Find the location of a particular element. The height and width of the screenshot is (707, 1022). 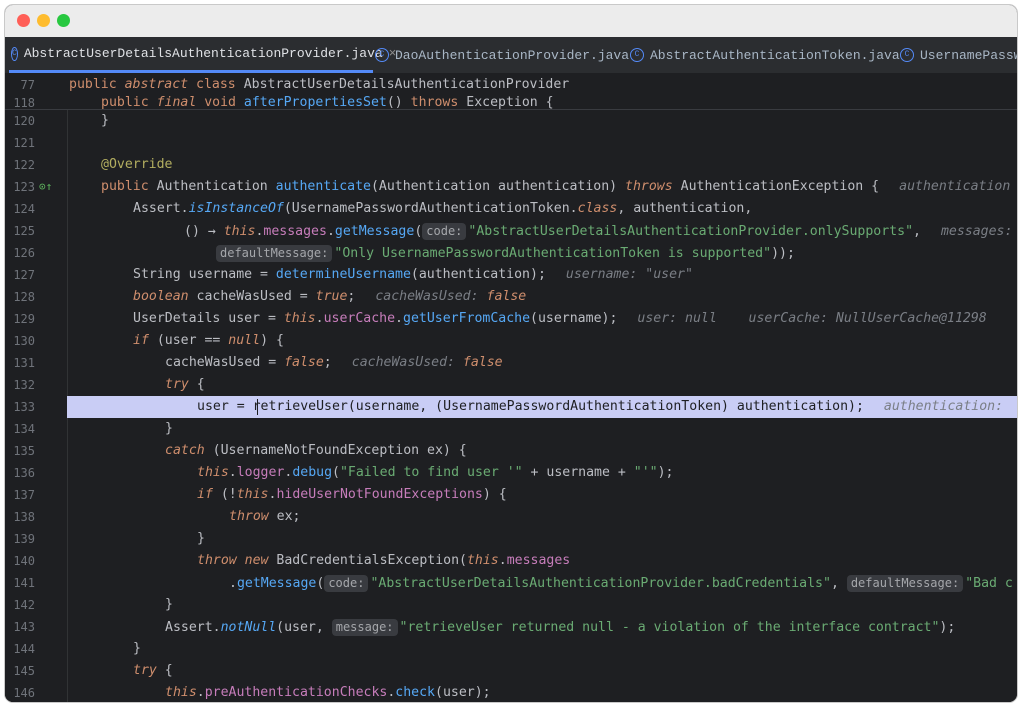

code-line: try { is located at coordinates (153, 670).